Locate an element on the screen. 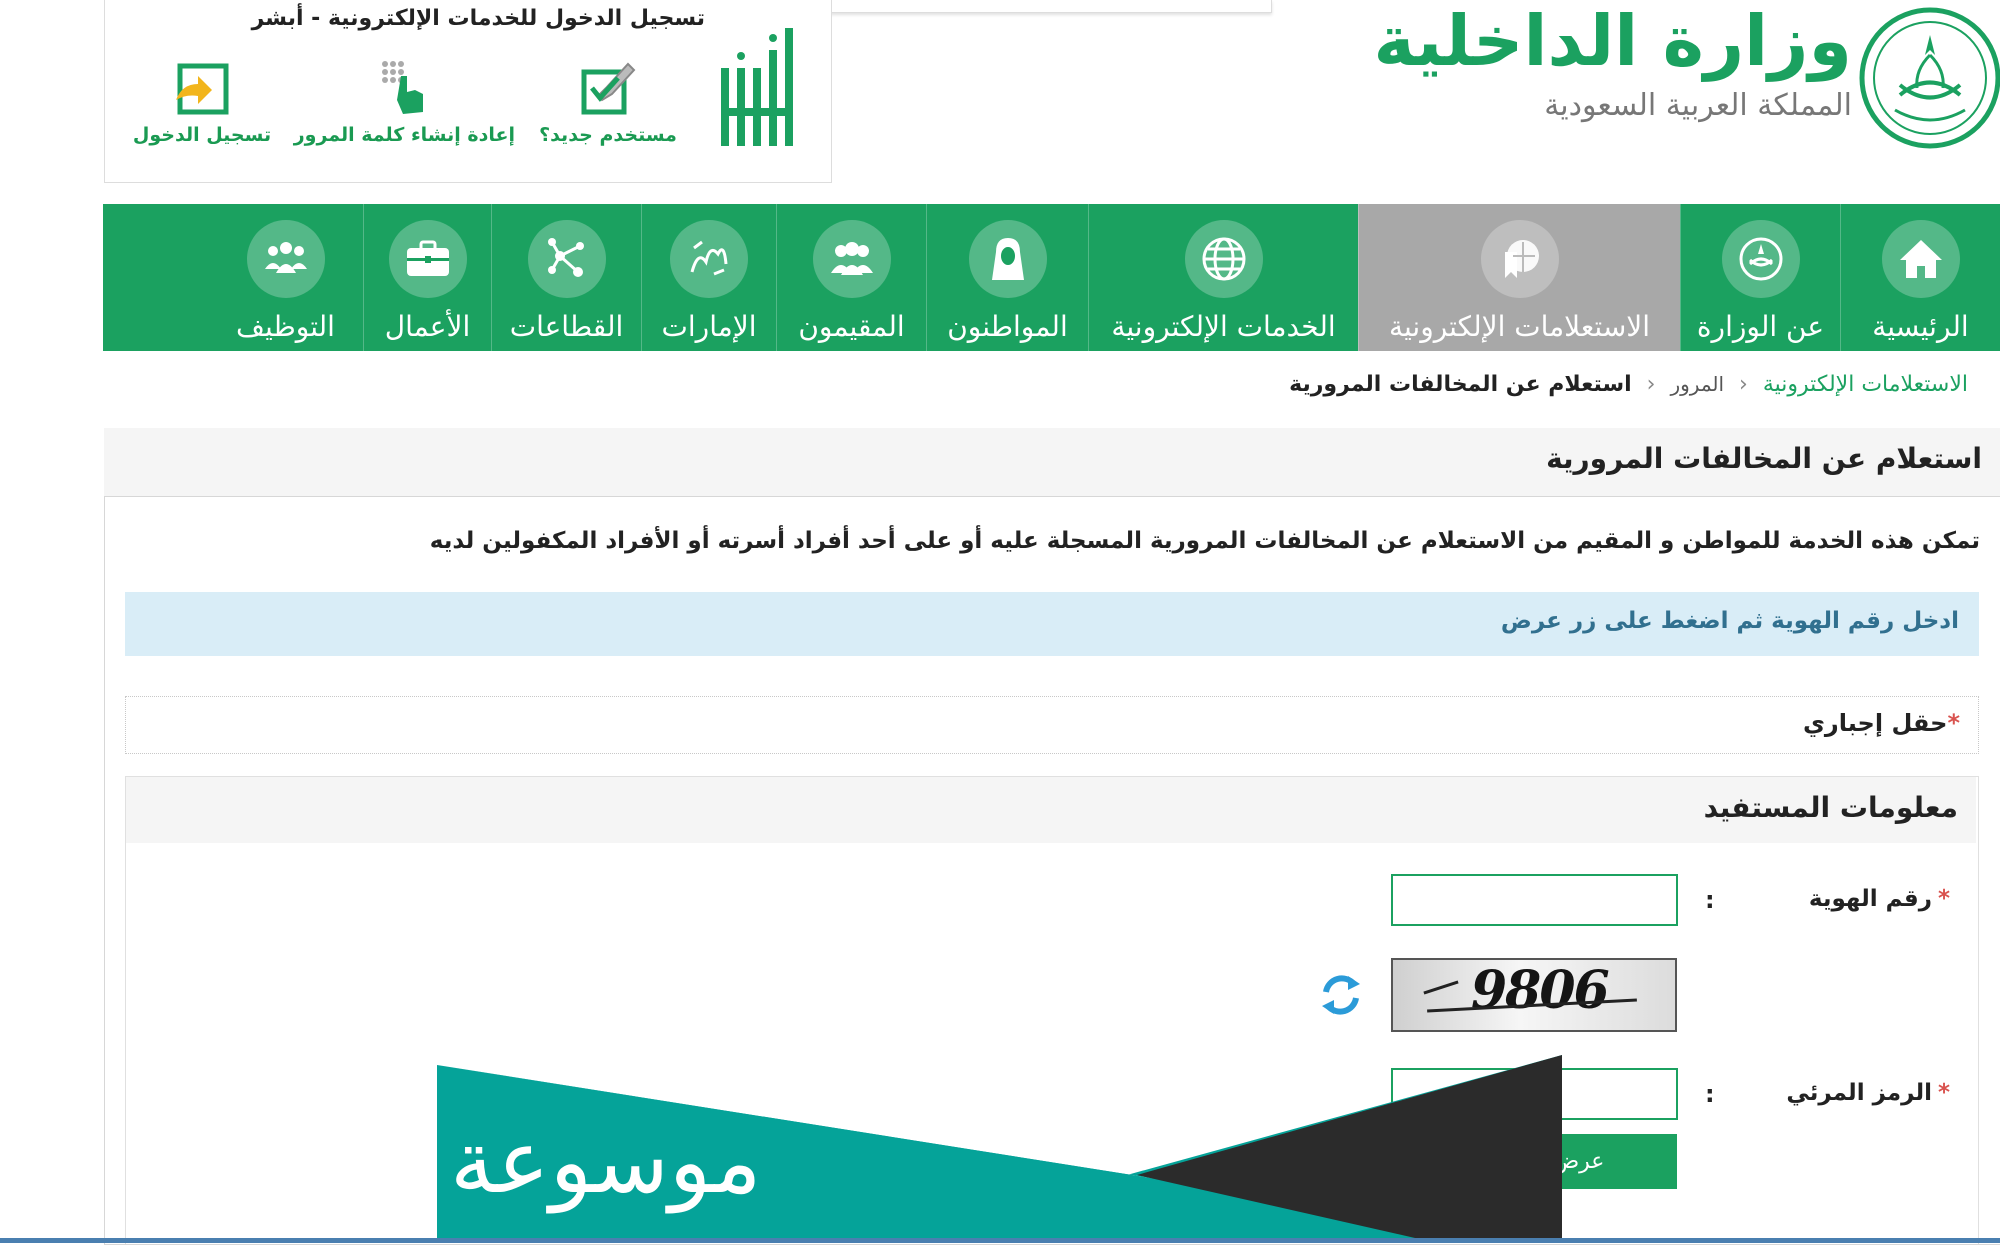 Image resolution: width=2000 pixels, height=1245 pixels. bottom-divider is located at coordinates (1000, 1240).